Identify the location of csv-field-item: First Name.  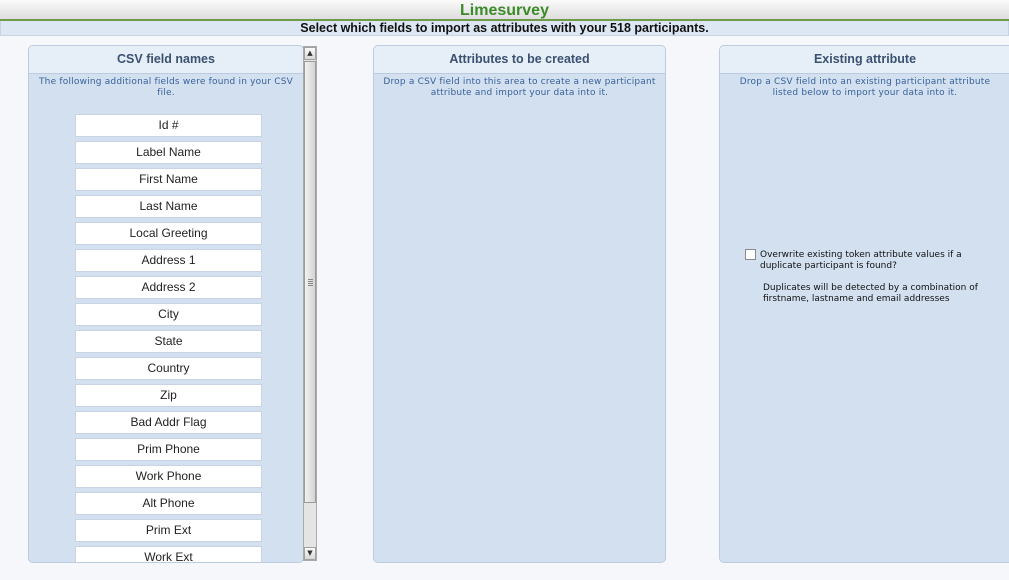
(168, 179).